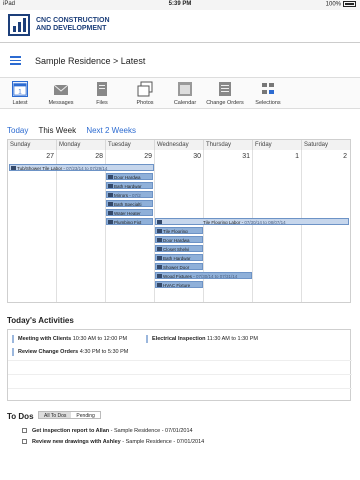 This screenshot has height=480, width=360. I want to click on company-name: CNC CONSTRUCTION AND DEVELOPMENT, so click(73, 24).